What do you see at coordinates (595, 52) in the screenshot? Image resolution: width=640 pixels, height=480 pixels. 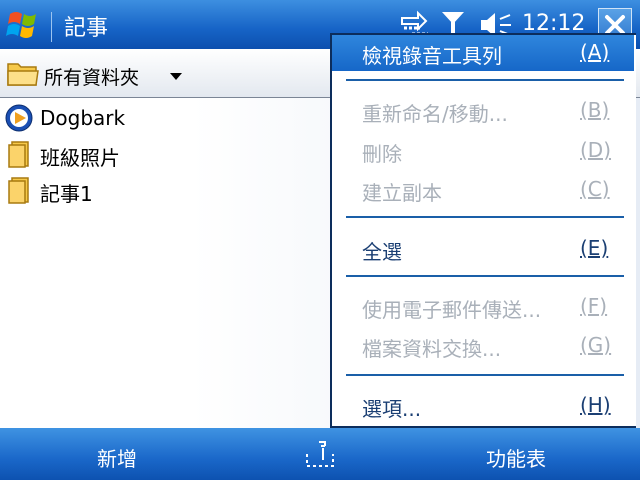 I see `menu-item-shortcut: (A)` at bounding box center [595, 52].